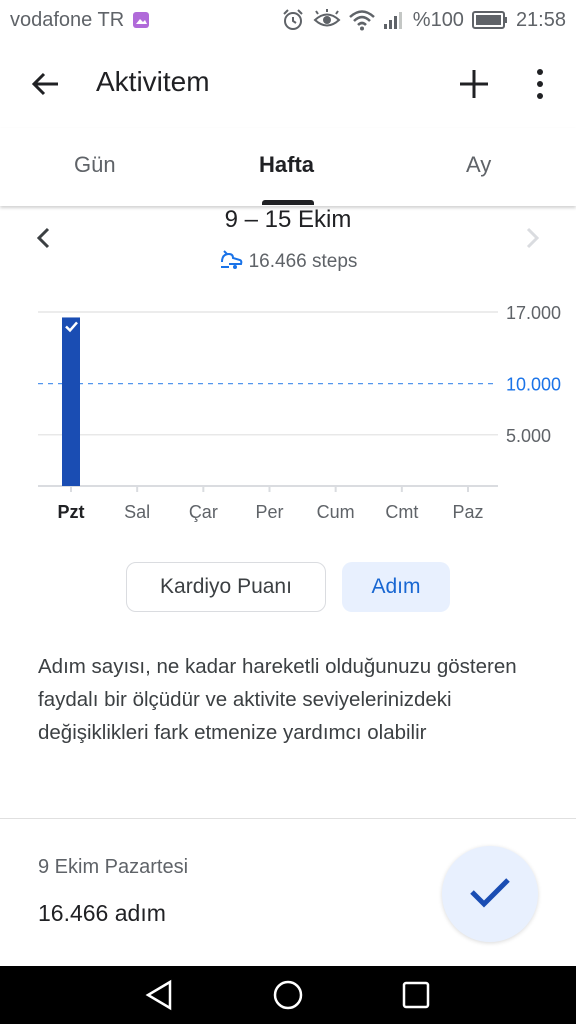 The height and width of the screenshot is (1024, 576). I want to click on x-tick-label: Cum, so click(336, 512).